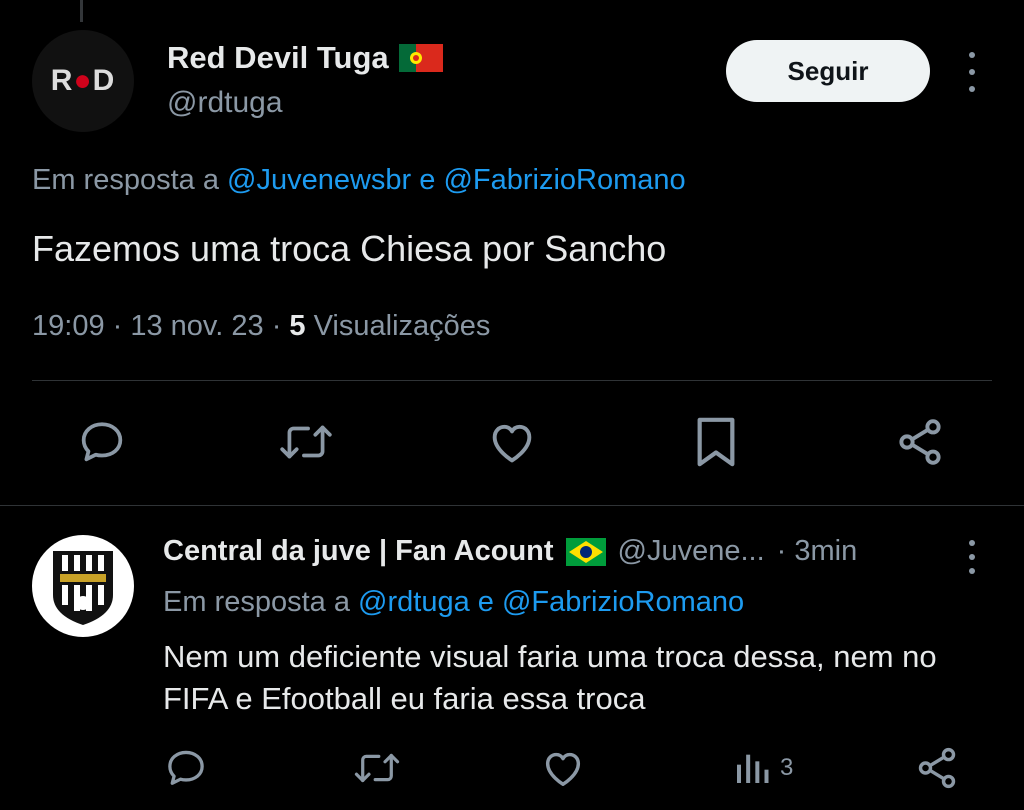 This screenshot has width=1024, height=810. I want to click on avatar: R●D, so click(83, 81).